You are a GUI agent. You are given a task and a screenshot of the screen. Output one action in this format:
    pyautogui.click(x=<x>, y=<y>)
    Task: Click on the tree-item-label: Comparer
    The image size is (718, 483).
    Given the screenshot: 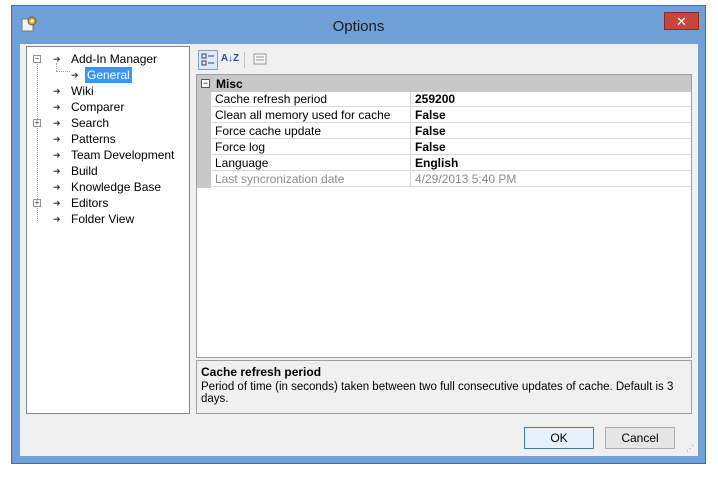 What is the action you would take?
    pyautogui.click(x=98, y=107)
    